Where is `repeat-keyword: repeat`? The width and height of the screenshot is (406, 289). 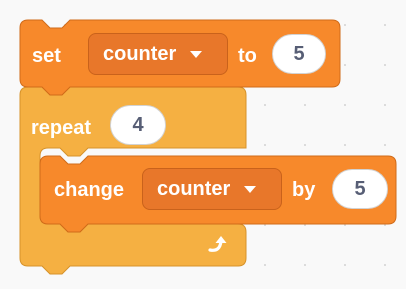 repeat-keyword: repeat is located at coordinates (61, 128).